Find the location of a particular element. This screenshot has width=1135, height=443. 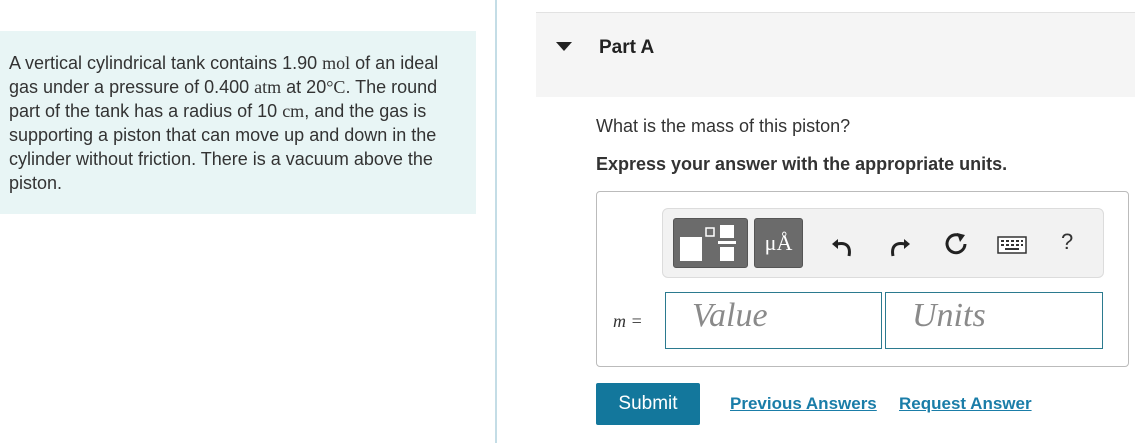

units-icon: μÅ is located at coordinates (778, 243).